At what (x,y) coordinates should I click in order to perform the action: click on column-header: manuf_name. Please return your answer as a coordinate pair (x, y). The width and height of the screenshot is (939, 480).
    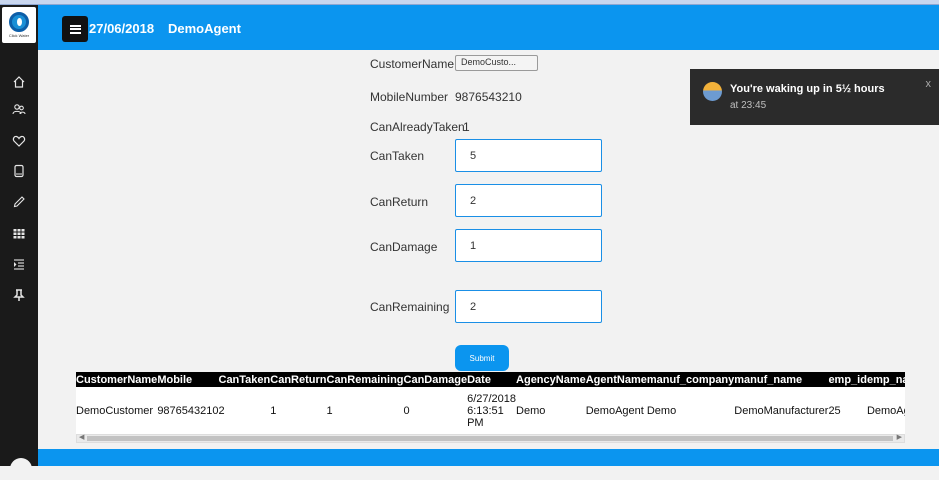
    Looking at the image, I should click on (781, 379).